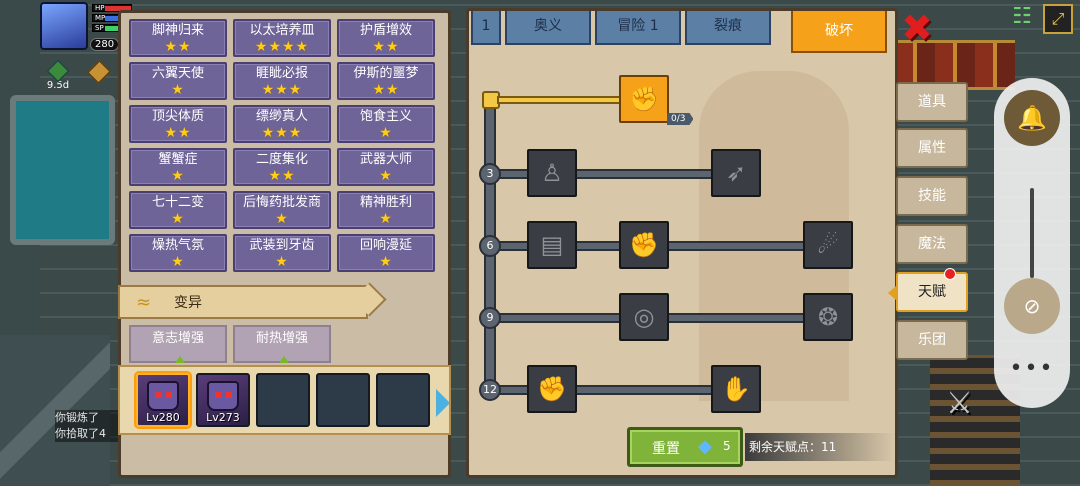 This screenshot has width=1080, height=486. I want to click on reset-label: 重置, so click(666, 449).